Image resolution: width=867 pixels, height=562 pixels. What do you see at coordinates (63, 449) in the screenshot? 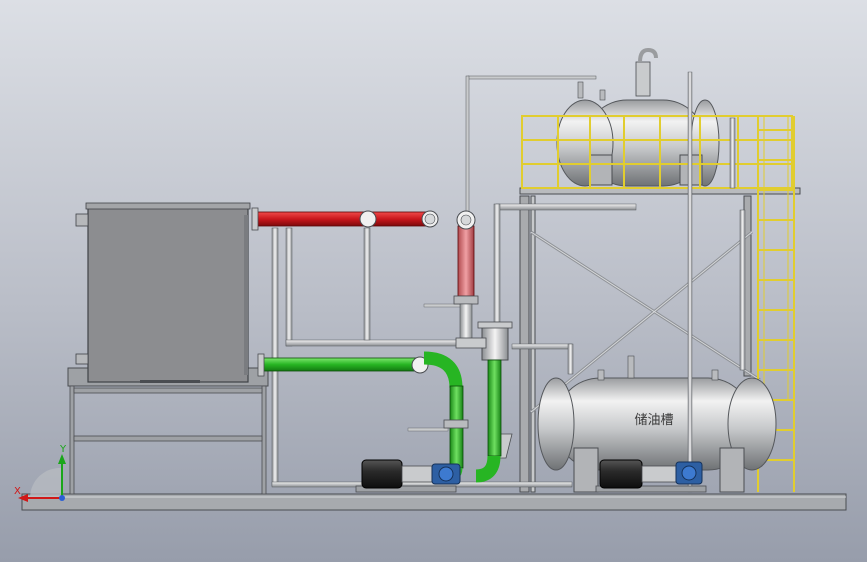
I see `y-axis-label: Y` at bounding box center [63, 449].